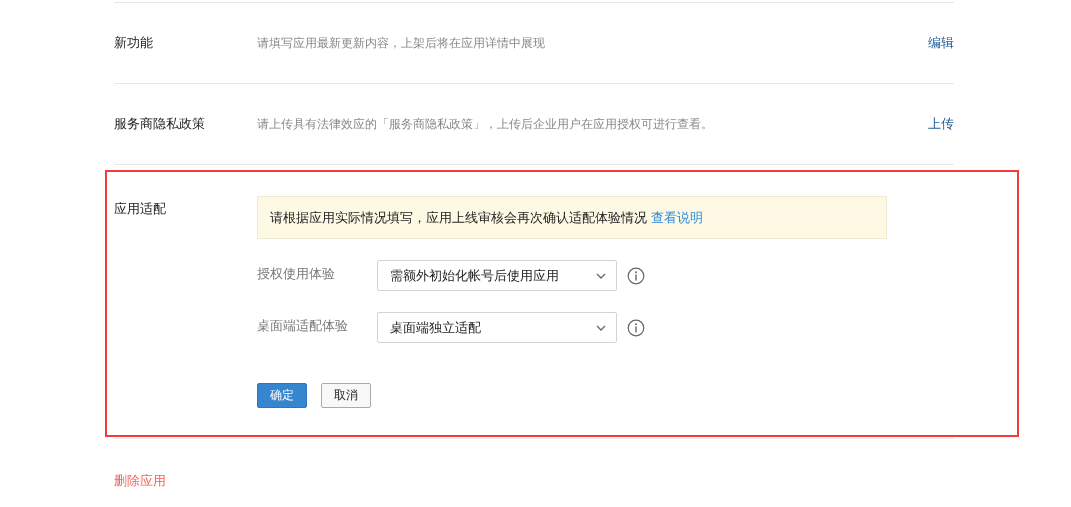 Image resolution: width=1071 pixels, height=507 pixels. Describe the element at coordinates (296, 274) in the screenshot. I see `field-label: 授权使用体验` at that location.